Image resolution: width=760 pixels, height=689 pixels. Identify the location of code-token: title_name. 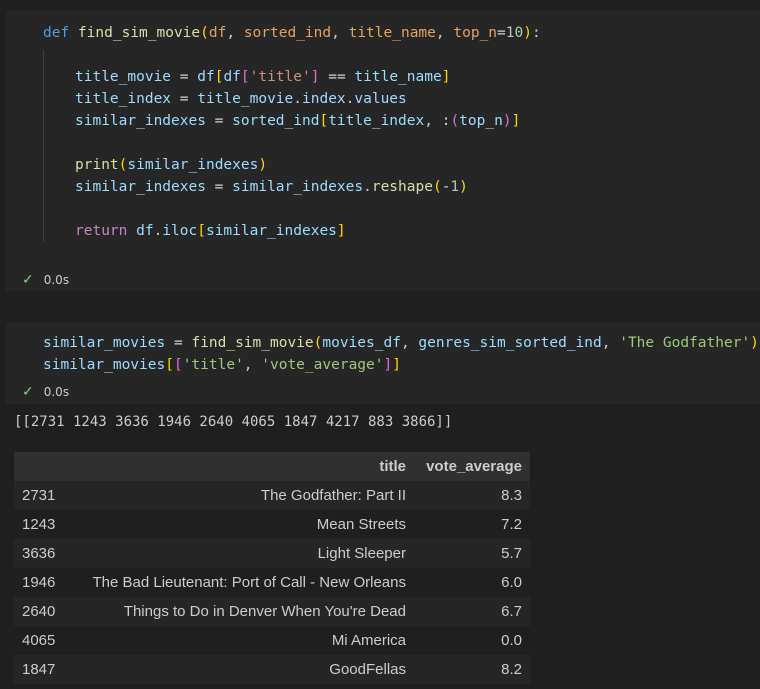
(392, 33).